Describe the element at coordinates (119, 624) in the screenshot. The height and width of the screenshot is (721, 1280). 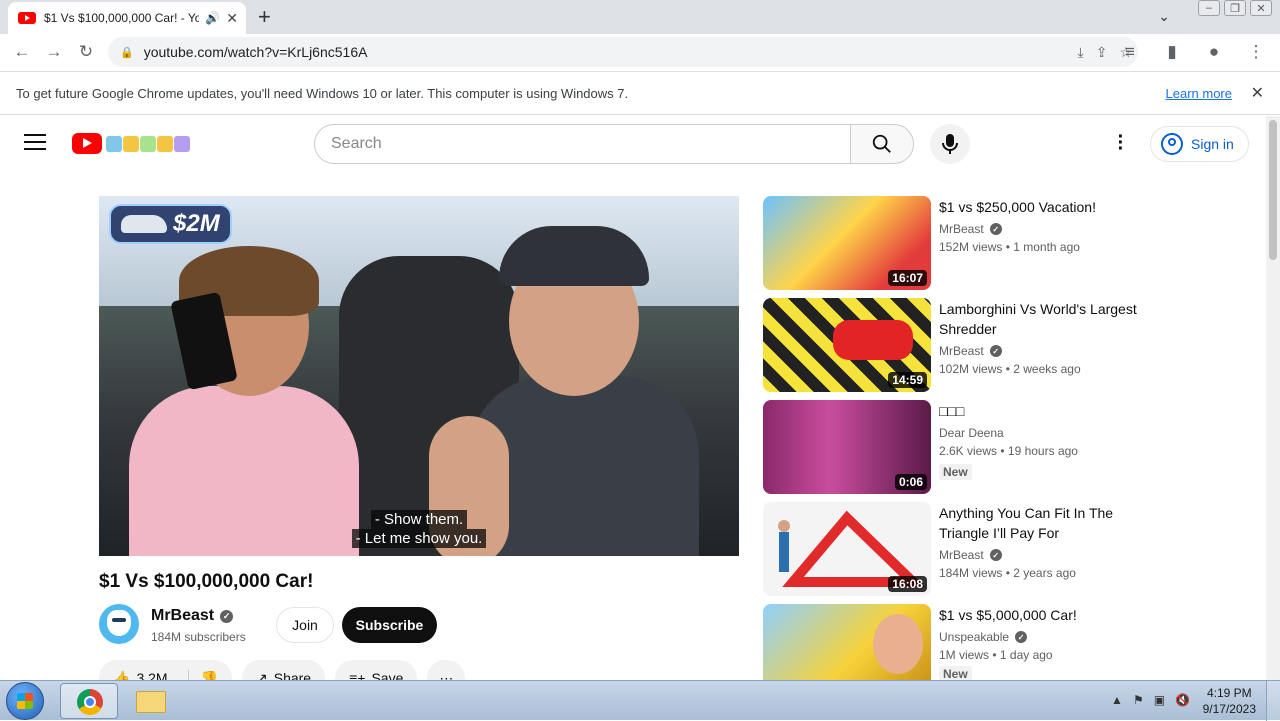
I see `channel-avatar` at that location.